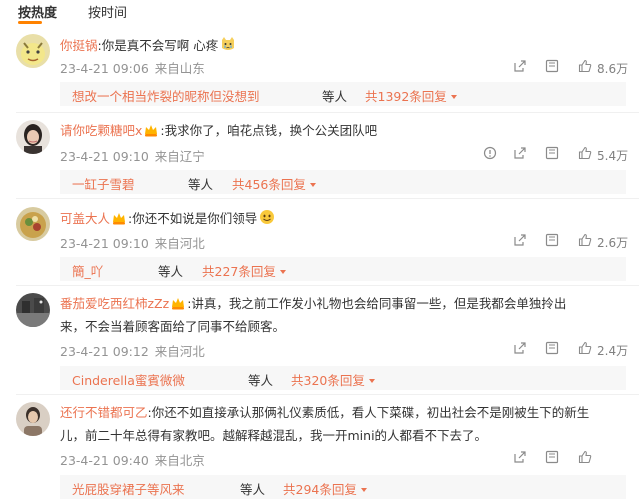  Describe the element at coordinates (101, 130) in the screenshot. I see `comment-username: 请你吃颗糖吧x` at that location.